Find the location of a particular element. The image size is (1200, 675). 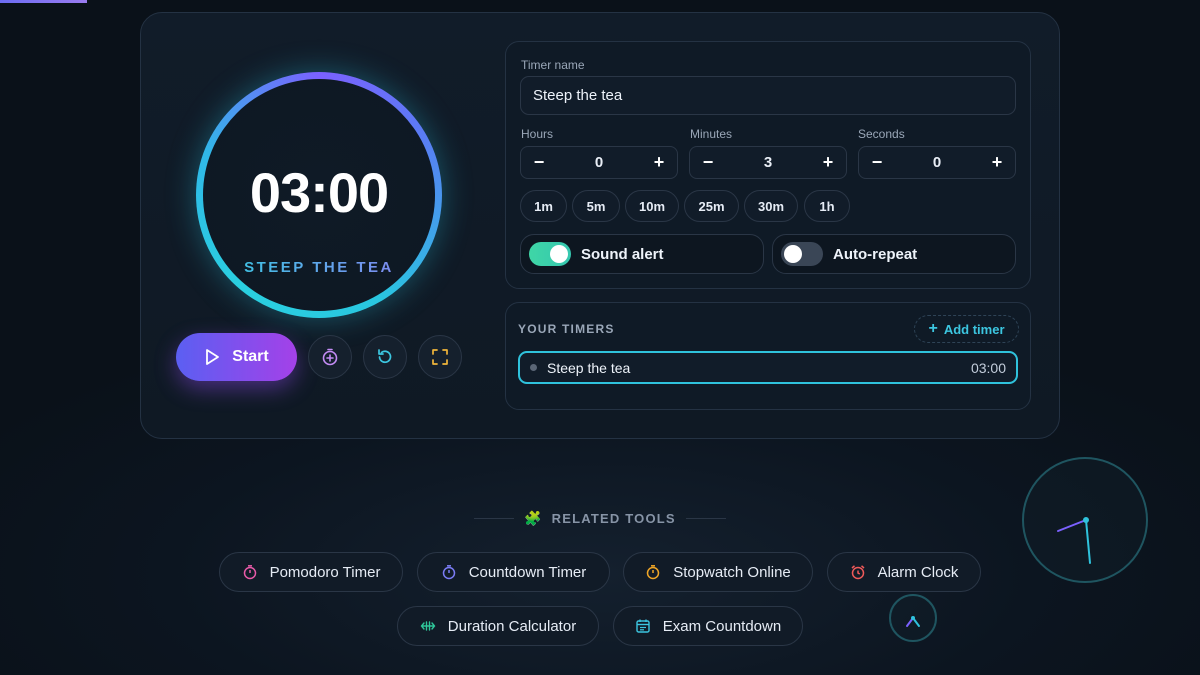

seconds-label: Seconds is located at coordinates (881, 134).